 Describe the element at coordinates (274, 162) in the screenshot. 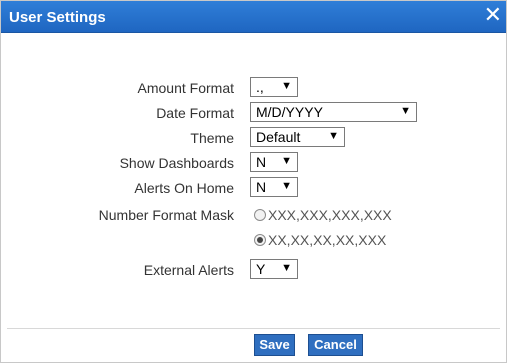

I see `show-dashboards-select: N ▼` at that location.